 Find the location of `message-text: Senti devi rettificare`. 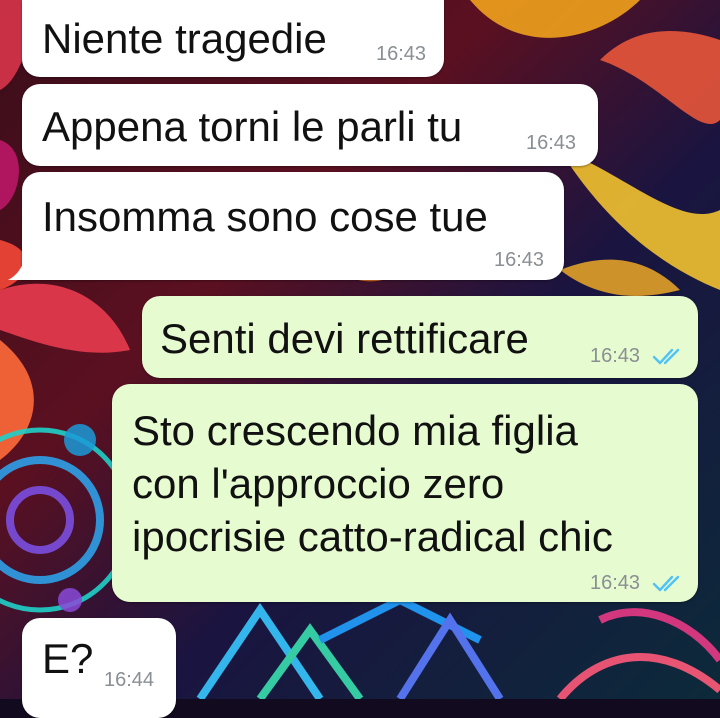

message-text: Senti devi rettificare is located at coordinates (344, 338).